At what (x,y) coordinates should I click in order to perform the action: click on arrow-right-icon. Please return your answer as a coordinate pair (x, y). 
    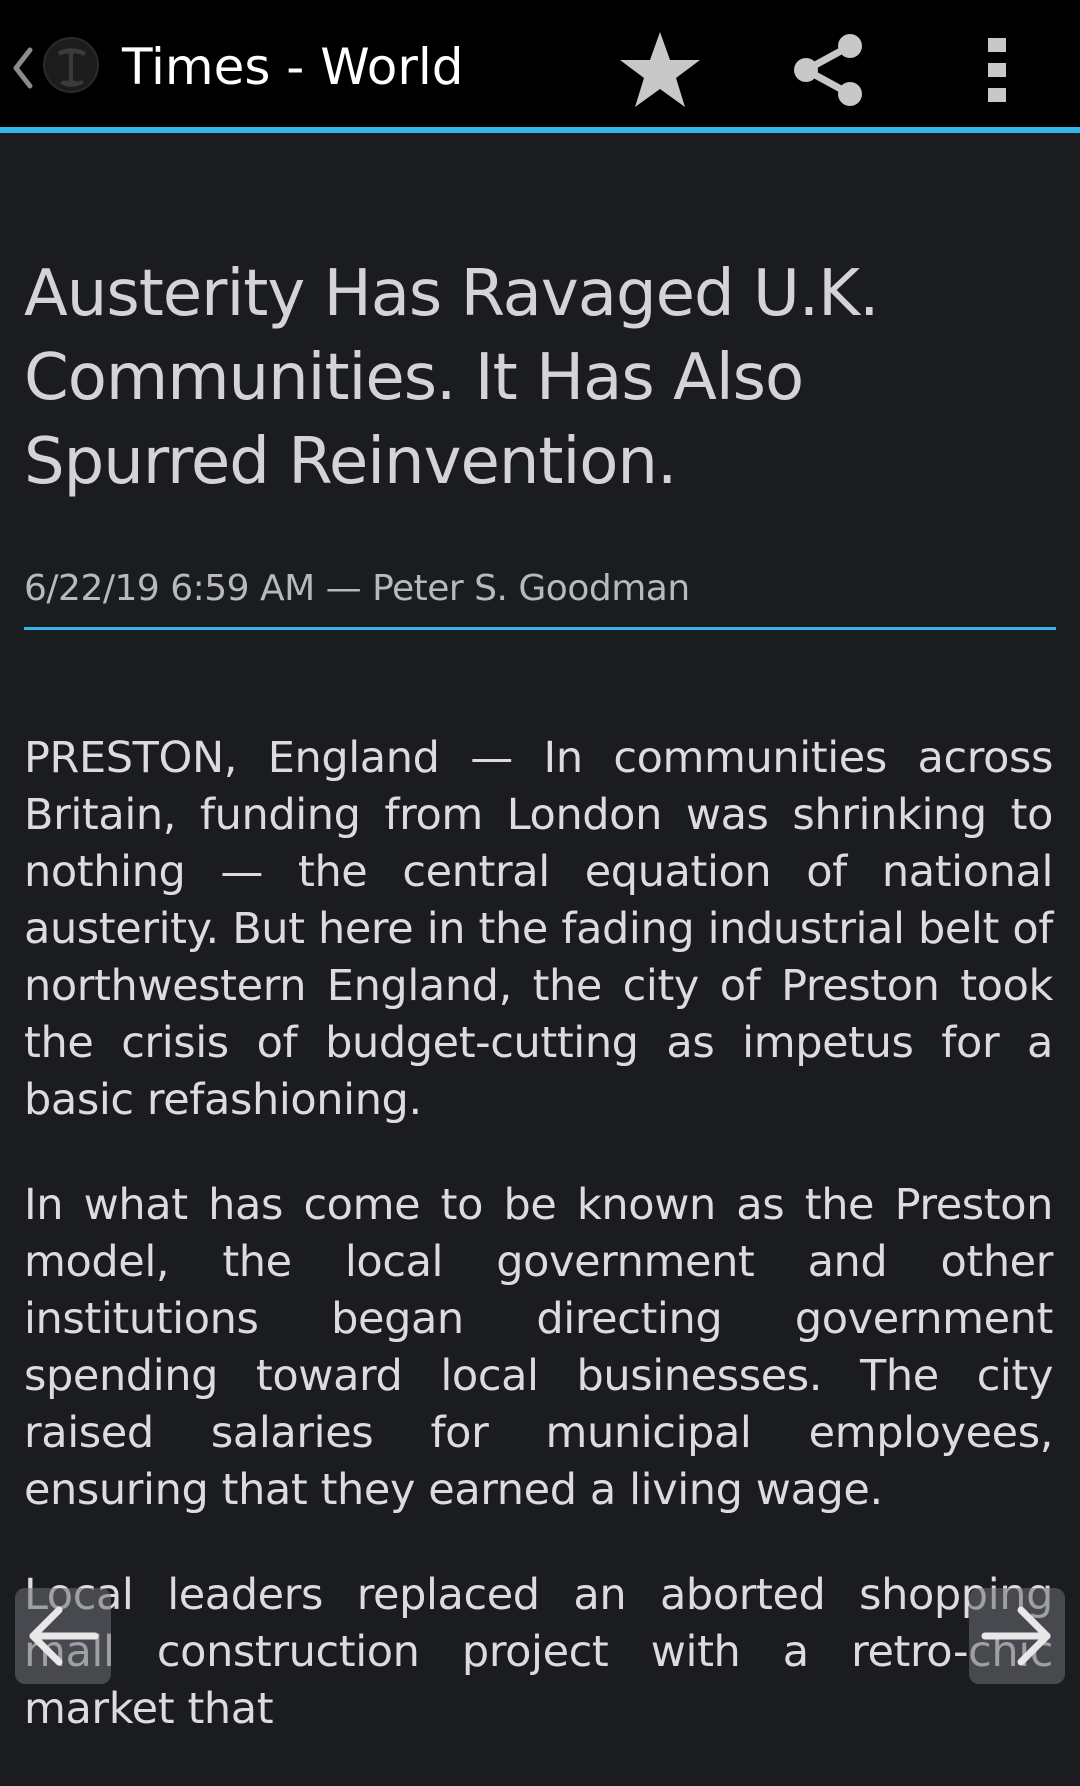
    Looking at the image, I should click on (1016, 1636).